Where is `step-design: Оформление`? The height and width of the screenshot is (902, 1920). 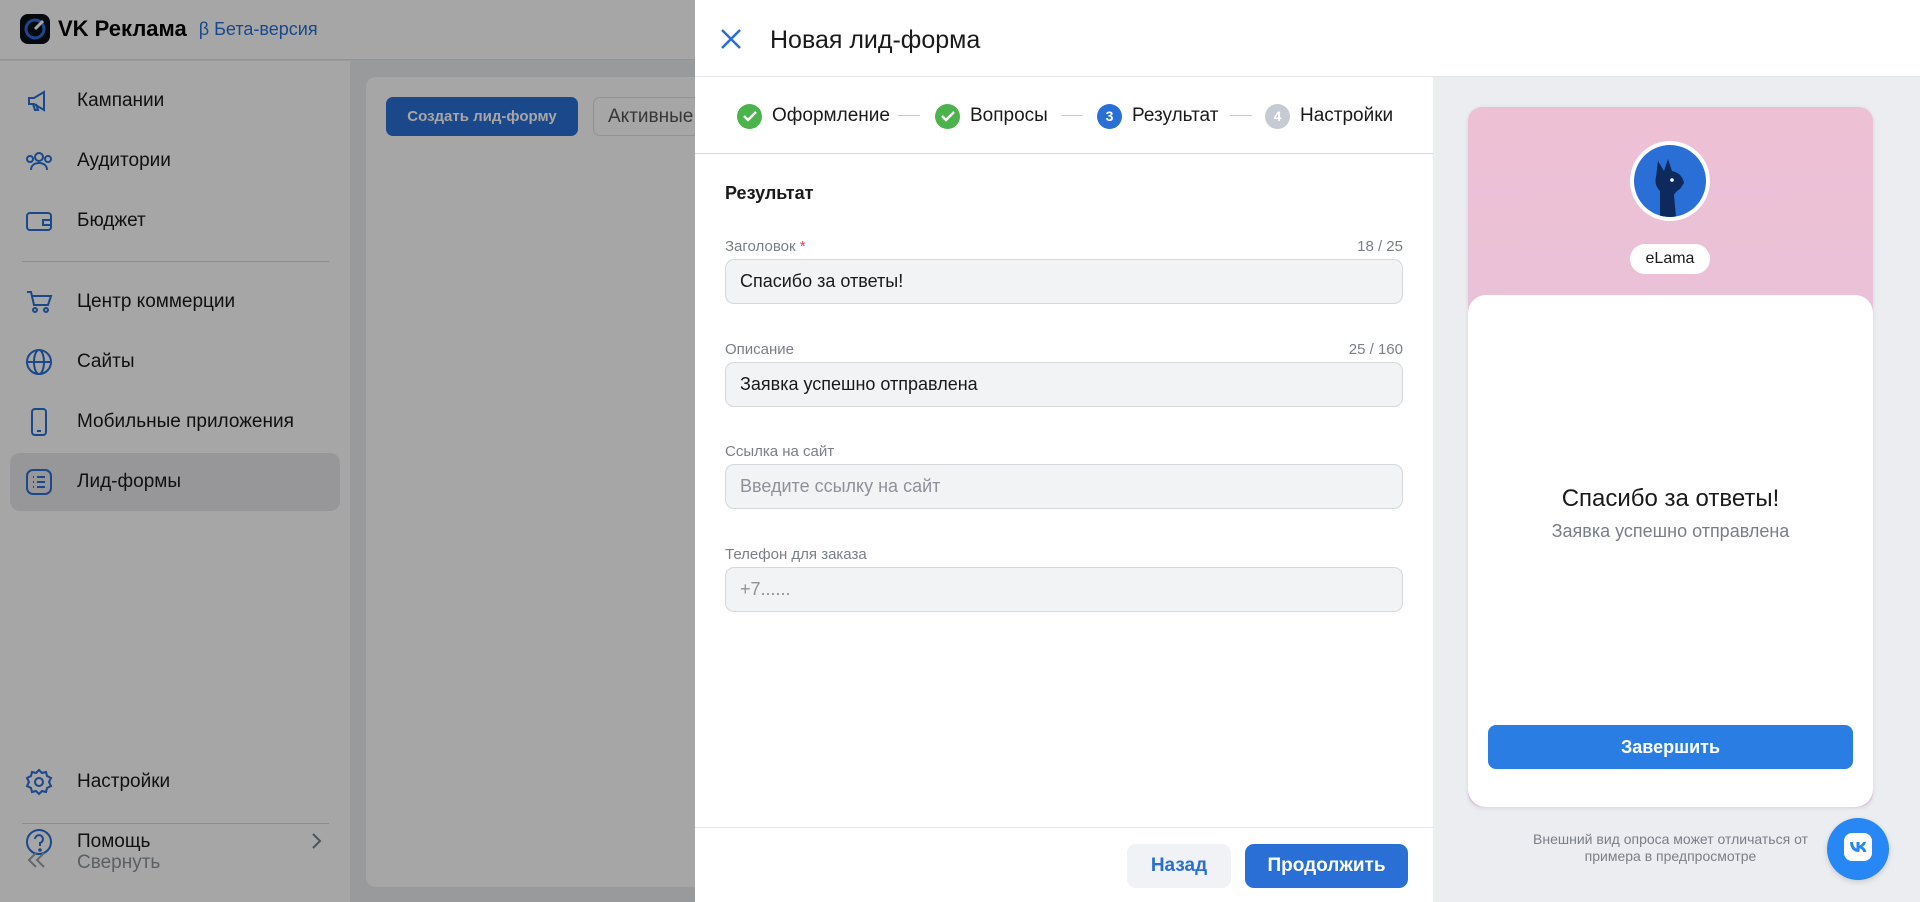 step-design: Оформление is located at coordinates (813, 116).